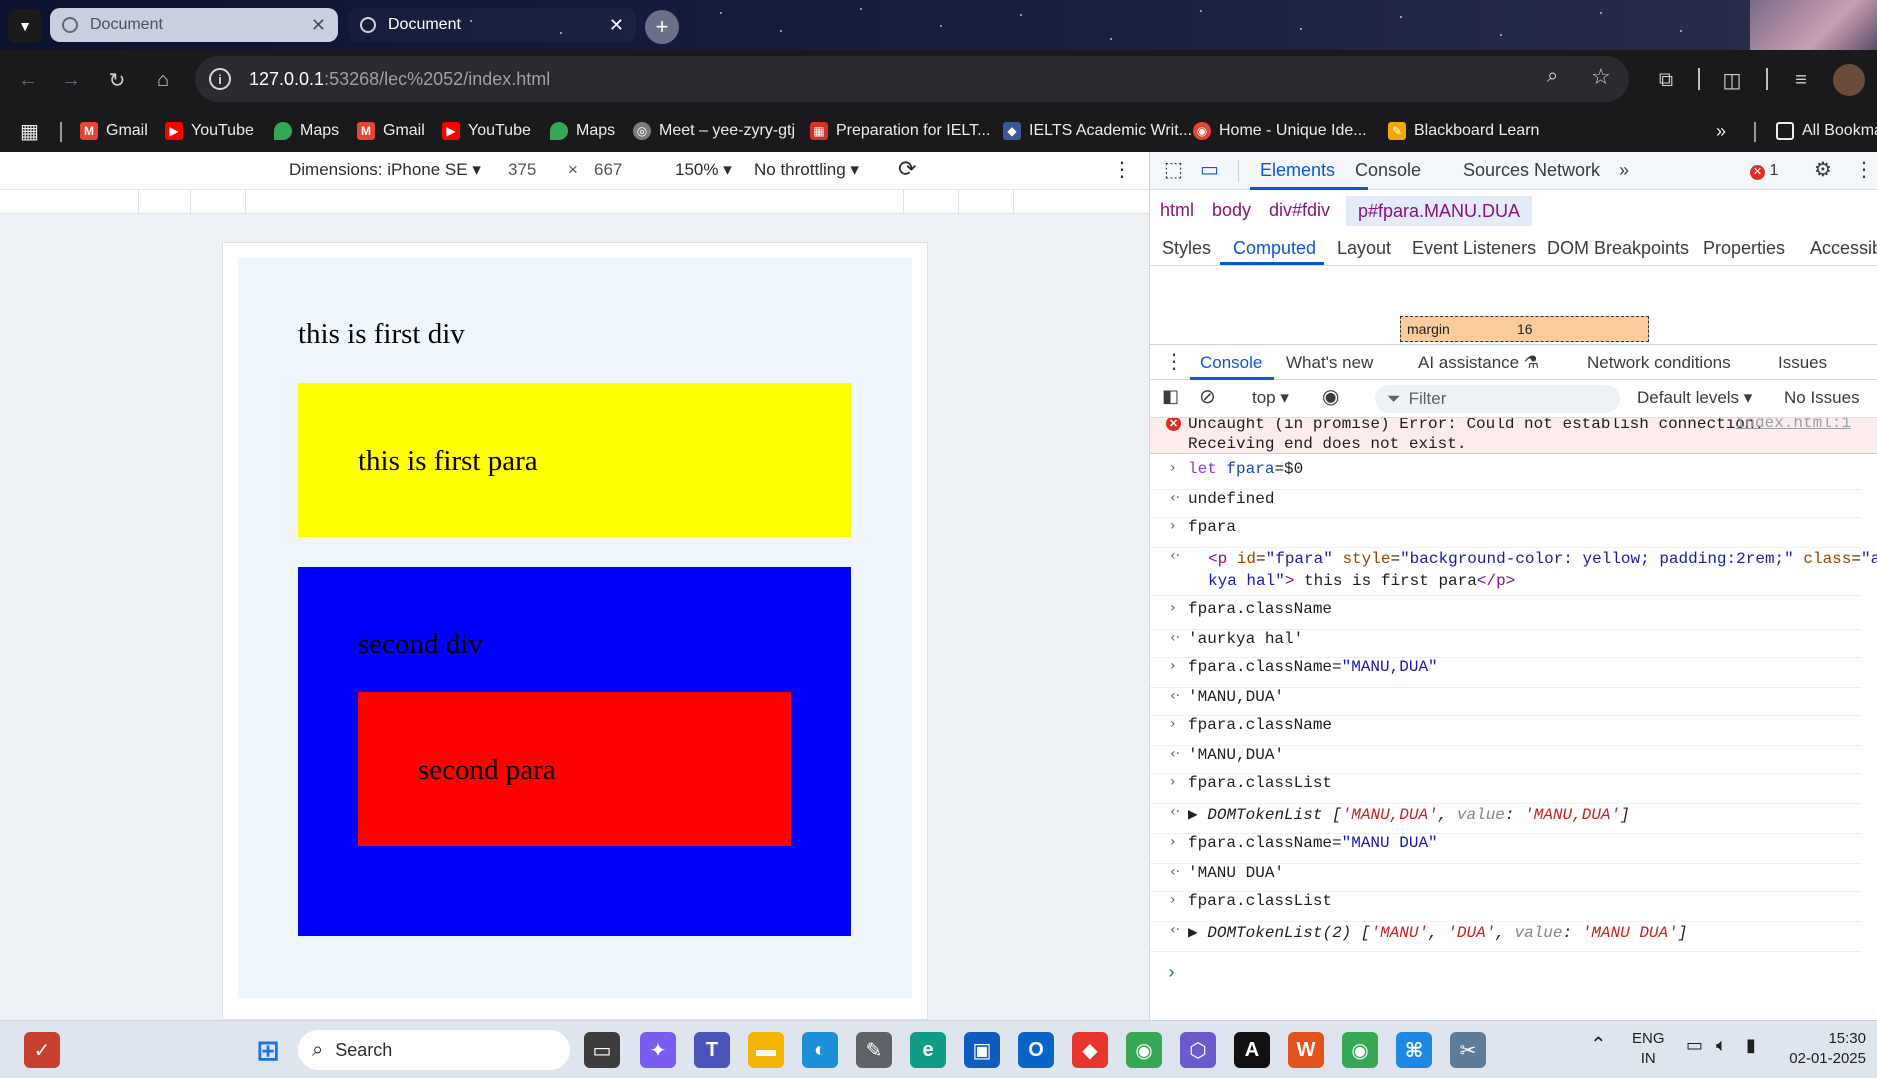 This screenshot has height=1078, width=1877. What do you see at coordinates (71, 80) in the screenshot?
I see `forward-icon: →` at bounding box center [71, 80].